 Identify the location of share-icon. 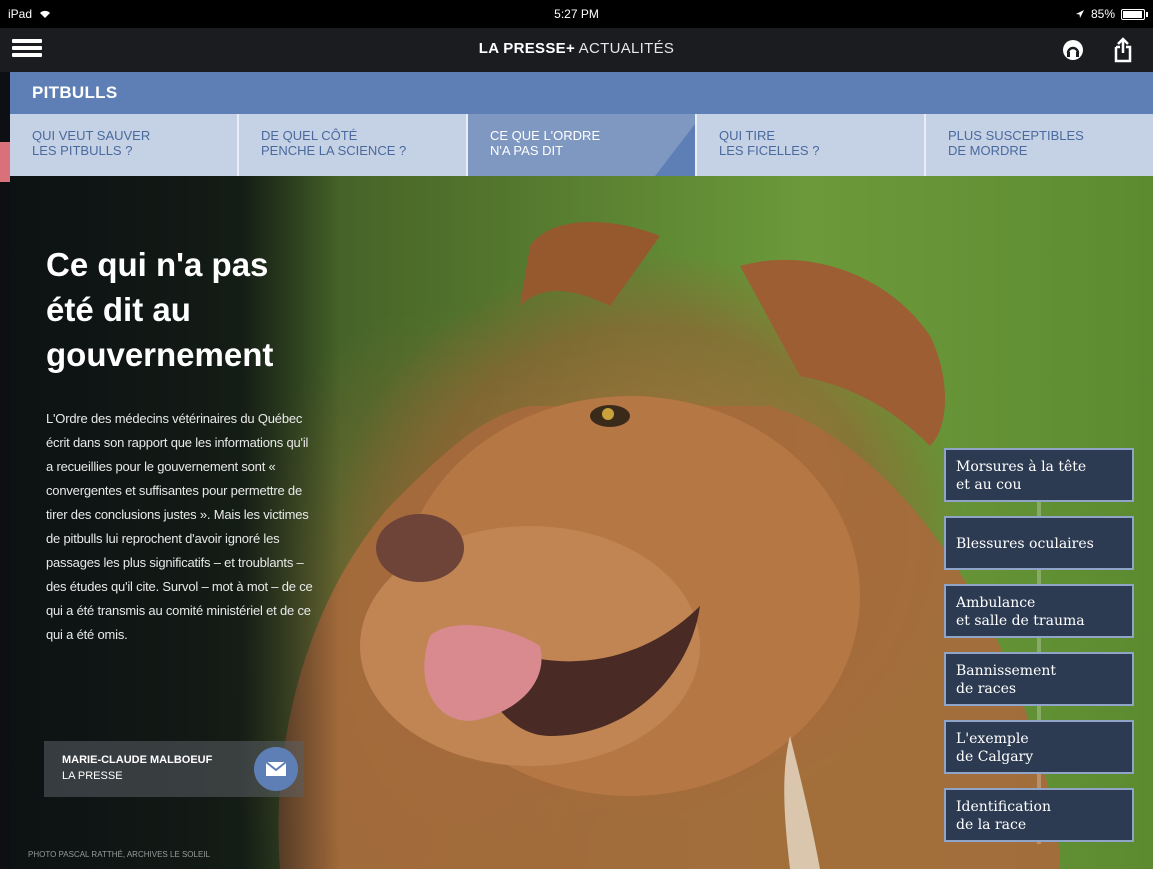
(1123, 50).